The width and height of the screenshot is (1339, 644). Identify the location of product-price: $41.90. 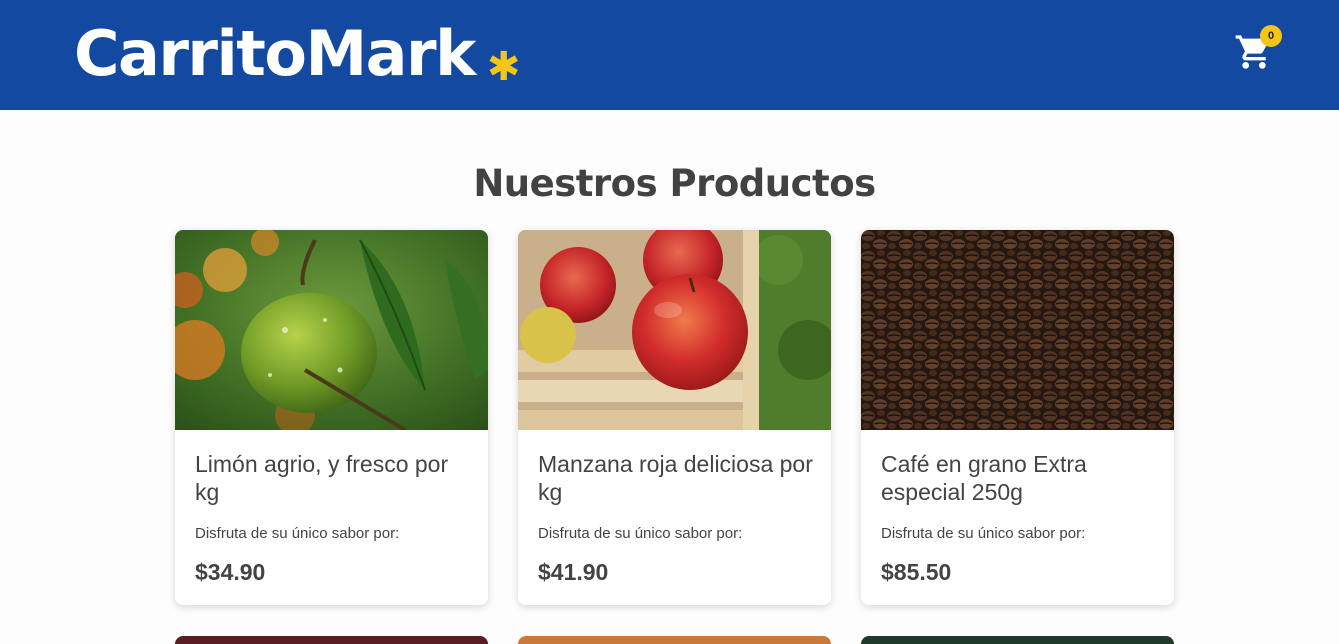
(573, 572).